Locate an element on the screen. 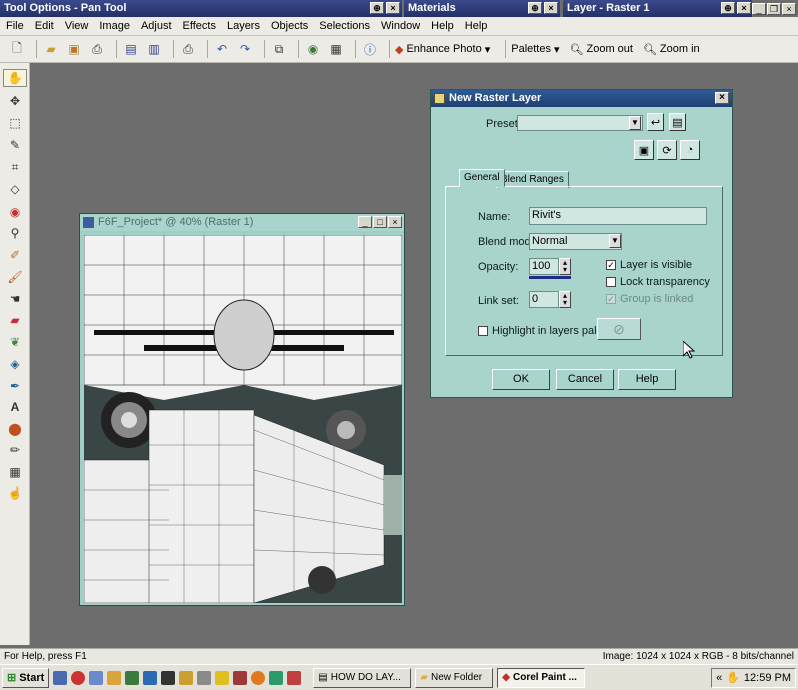 The width and height of the screenshot is (798, 690). media-quicklaunch-icon is located at coordinates (168, 677).